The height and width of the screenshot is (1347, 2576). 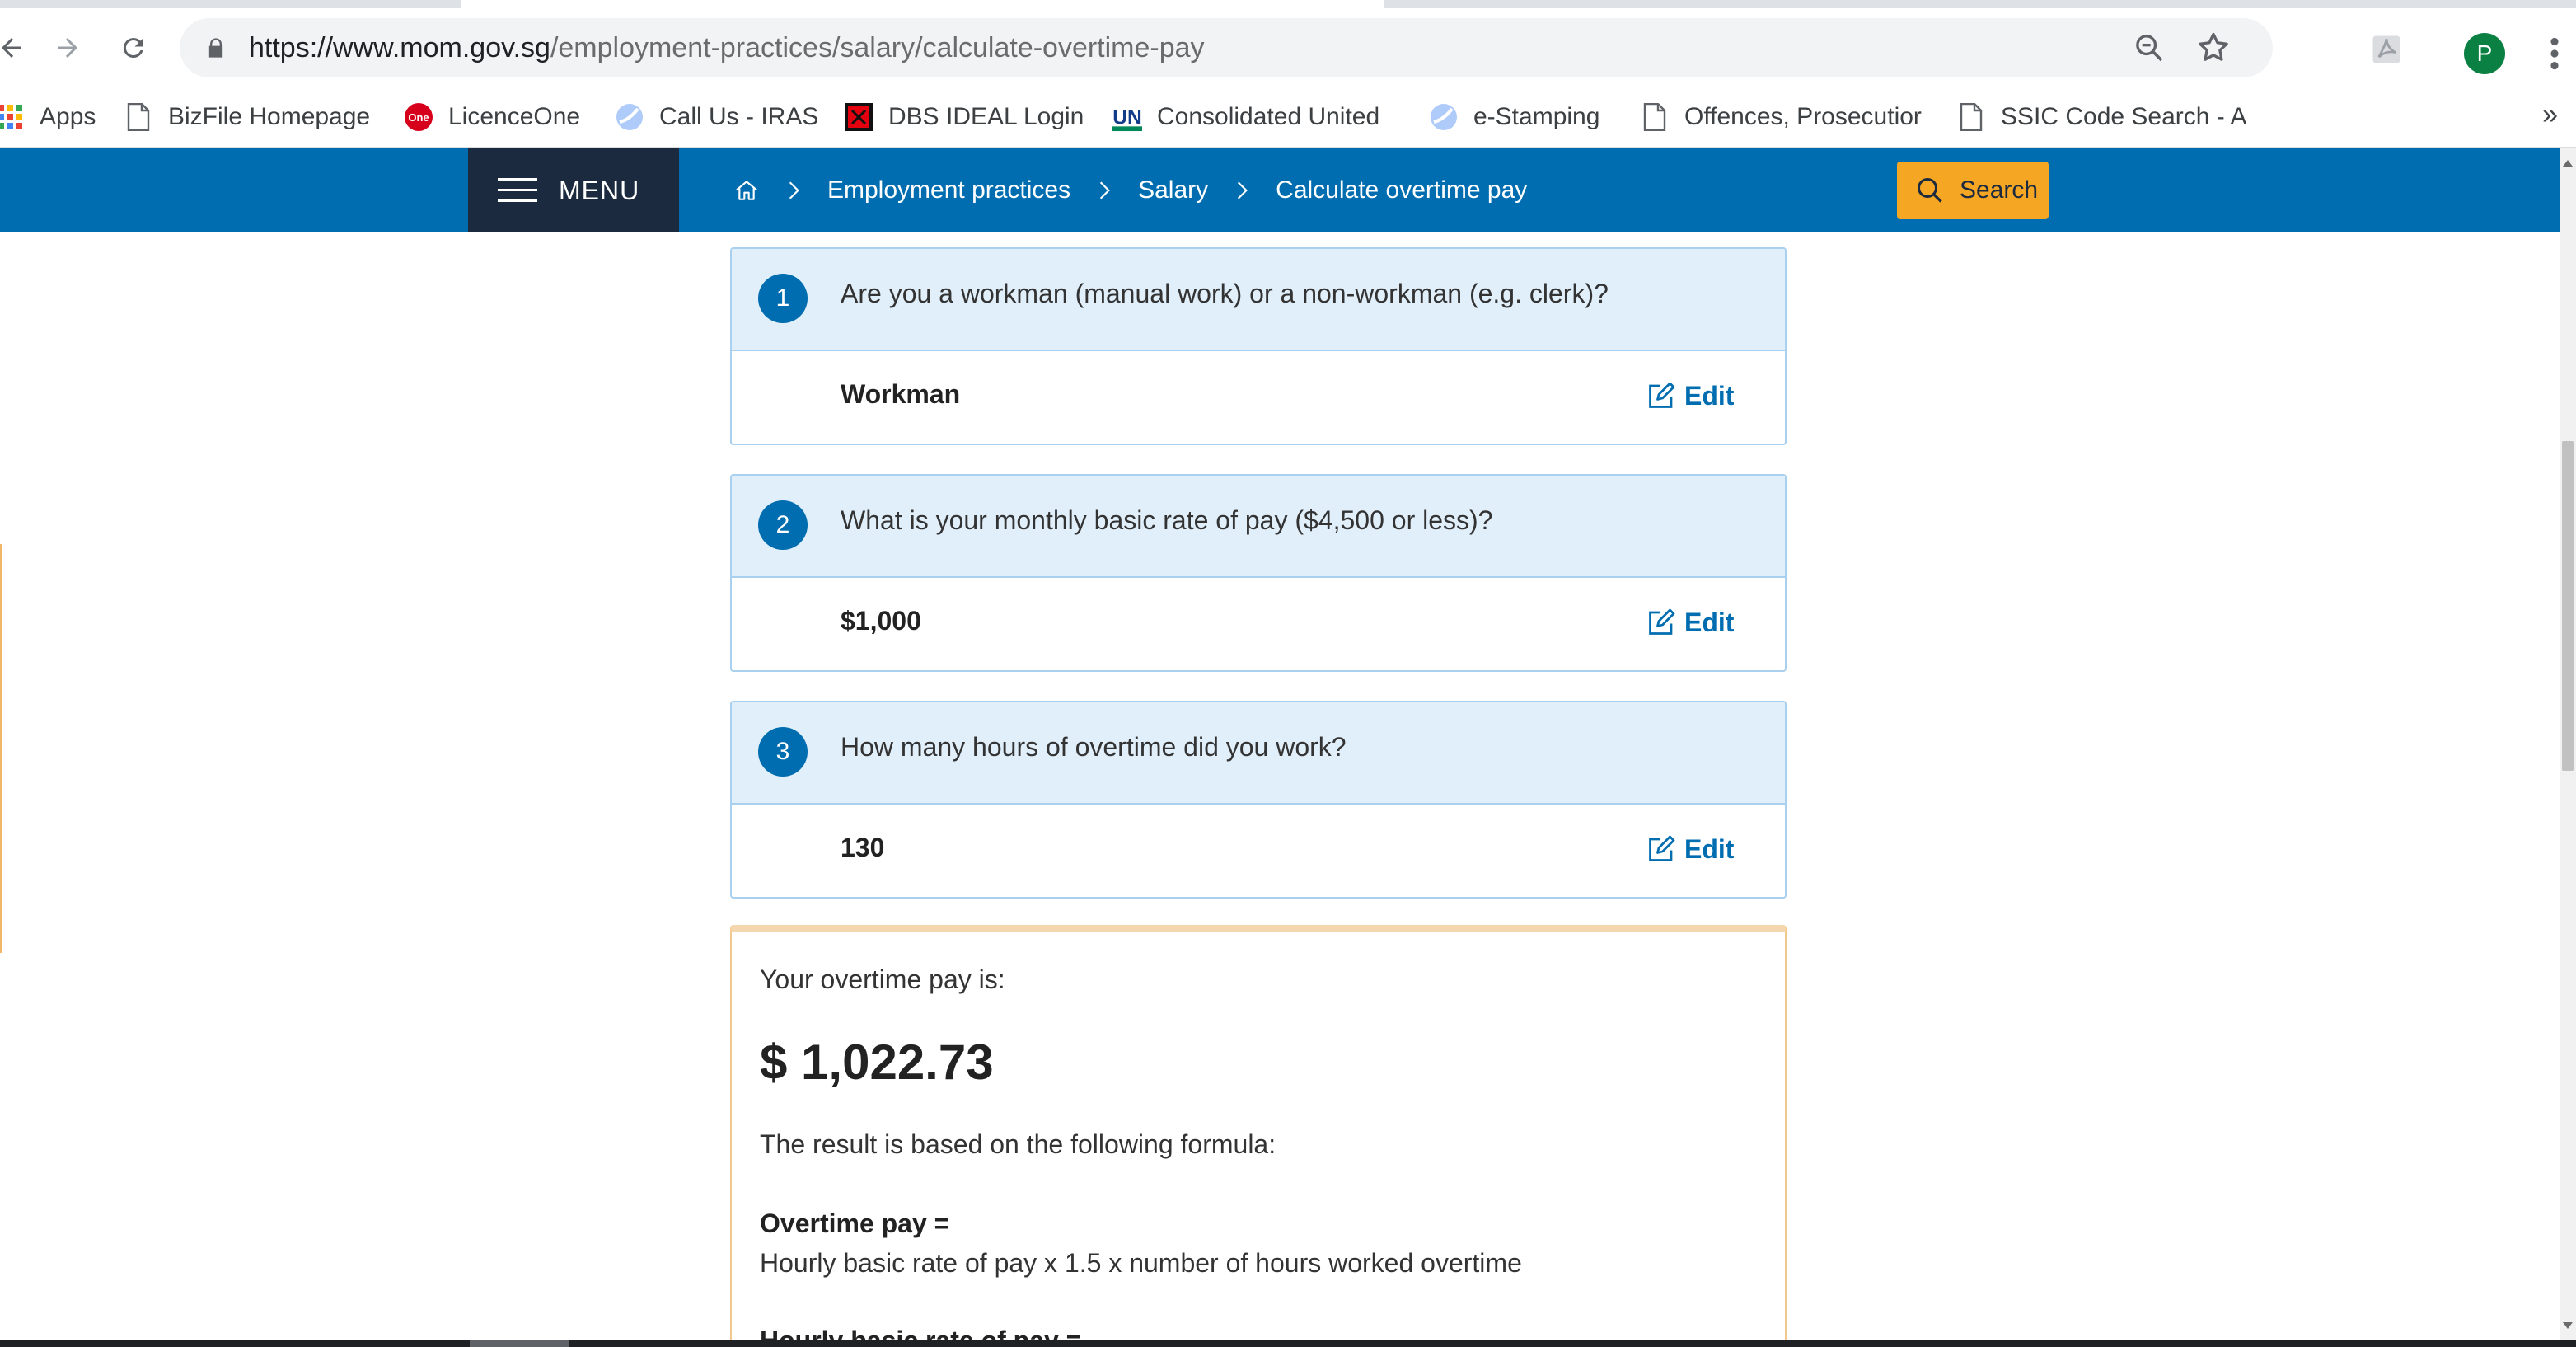 I want to click on bookmark-label: SSIC Code Search - A, so click(x=2124, y=116).